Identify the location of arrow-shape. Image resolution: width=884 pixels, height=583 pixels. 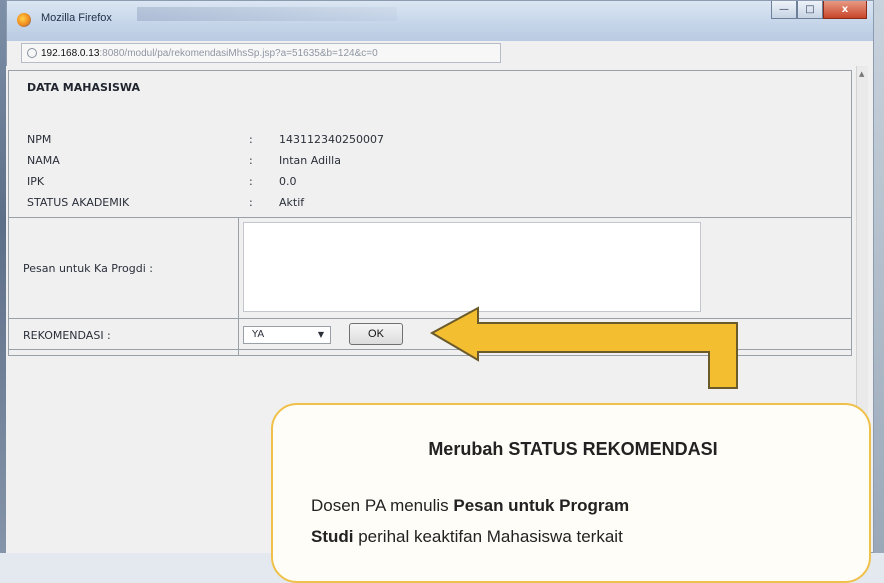
(583, 347).